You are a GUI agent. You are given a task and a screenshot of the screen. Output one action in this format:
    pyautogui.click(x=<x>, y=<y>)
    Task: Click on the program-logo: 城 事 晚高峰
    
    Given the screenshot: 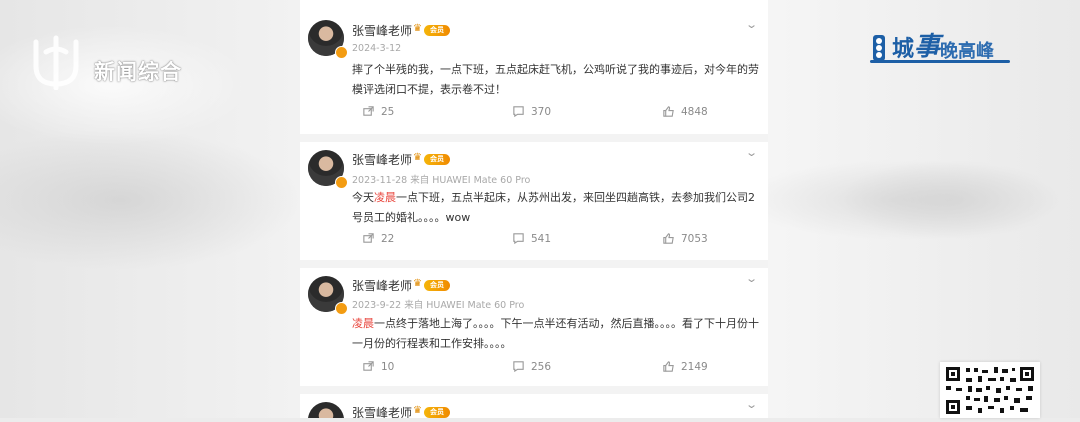 What is the action you would take?
    pyautogui.click(x=931, y=44)
    